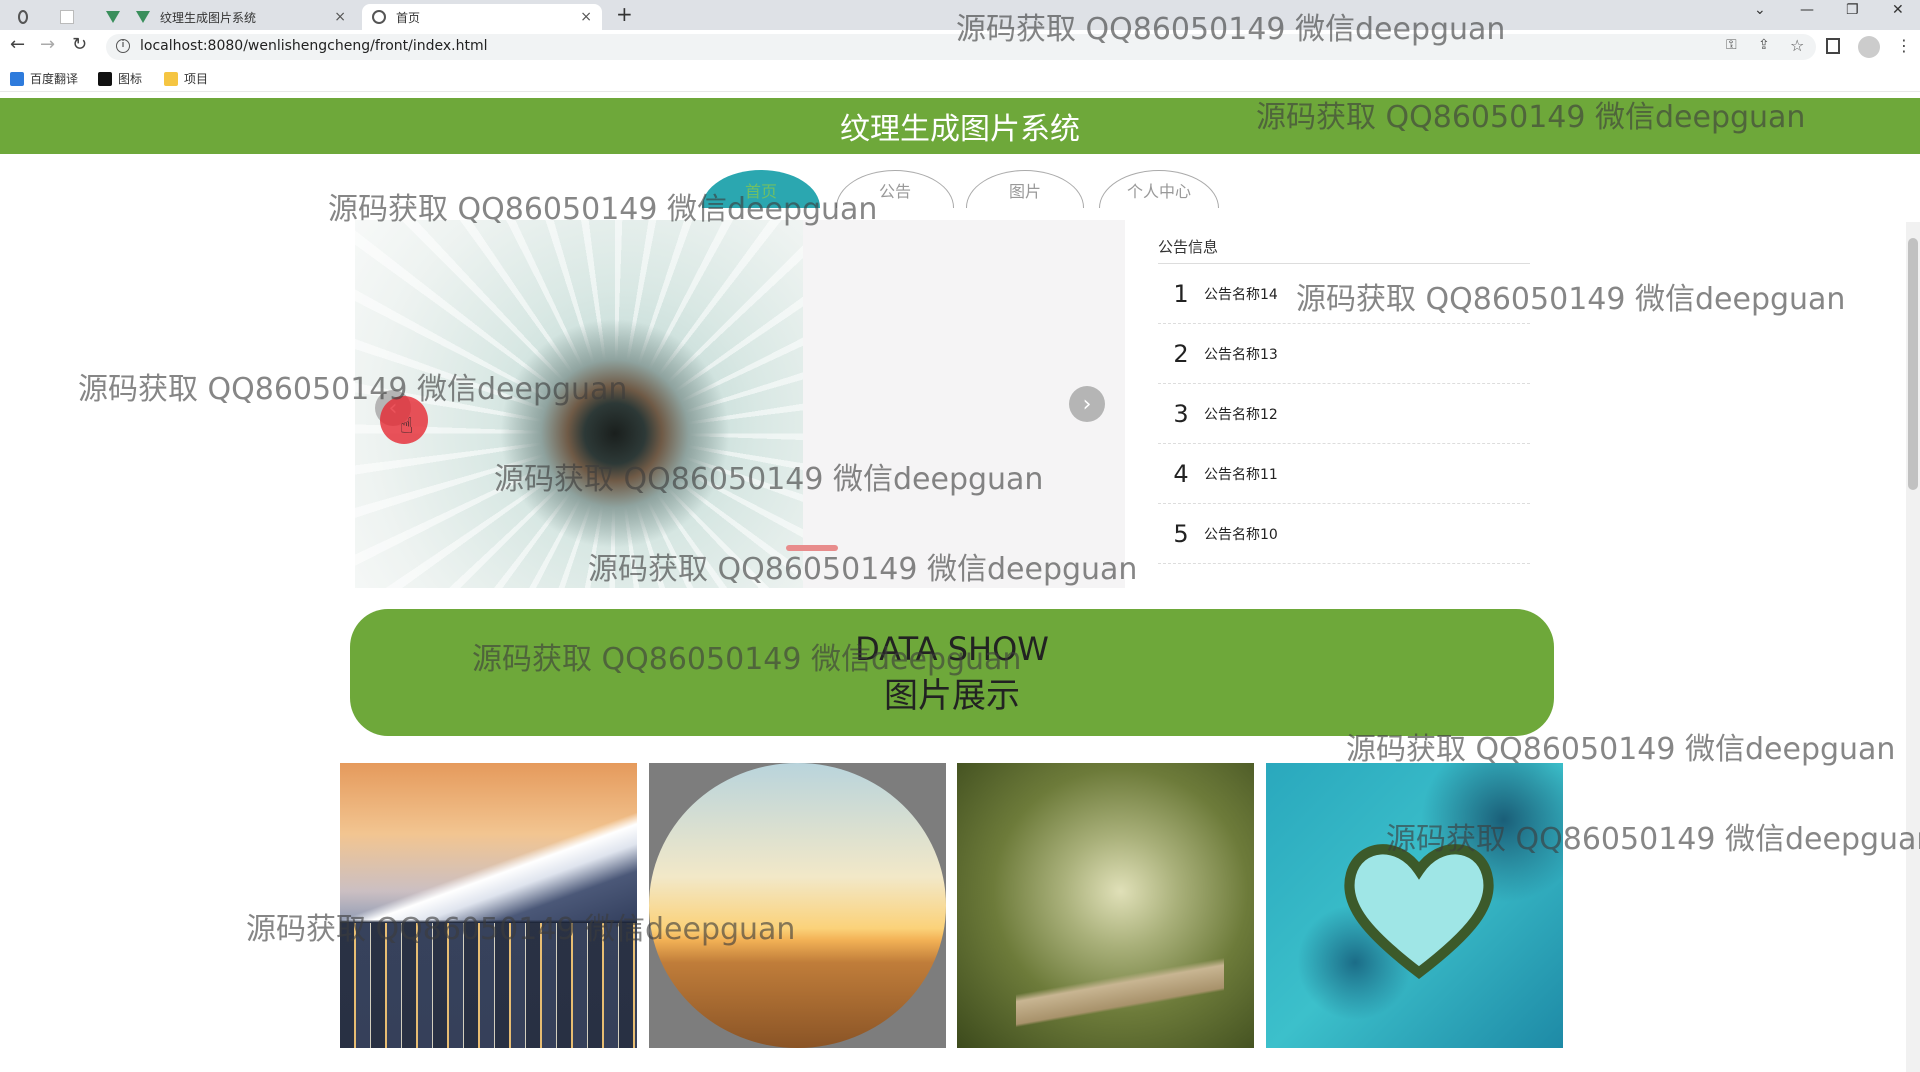 Image resolution: width=1920 pixels, height=1072 pixels. I want to click on info-icon: i, so click(123, 46).